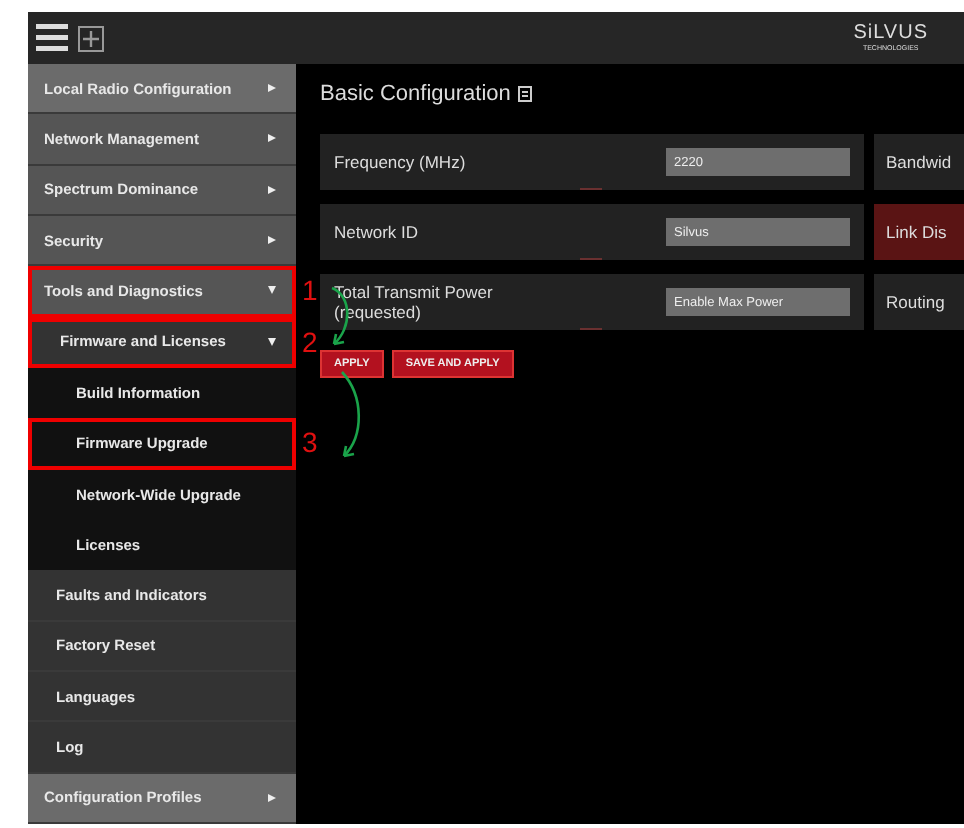 This screenshot has width=964, height=828. I want to click on callout-number: 1, so click(310, 290).